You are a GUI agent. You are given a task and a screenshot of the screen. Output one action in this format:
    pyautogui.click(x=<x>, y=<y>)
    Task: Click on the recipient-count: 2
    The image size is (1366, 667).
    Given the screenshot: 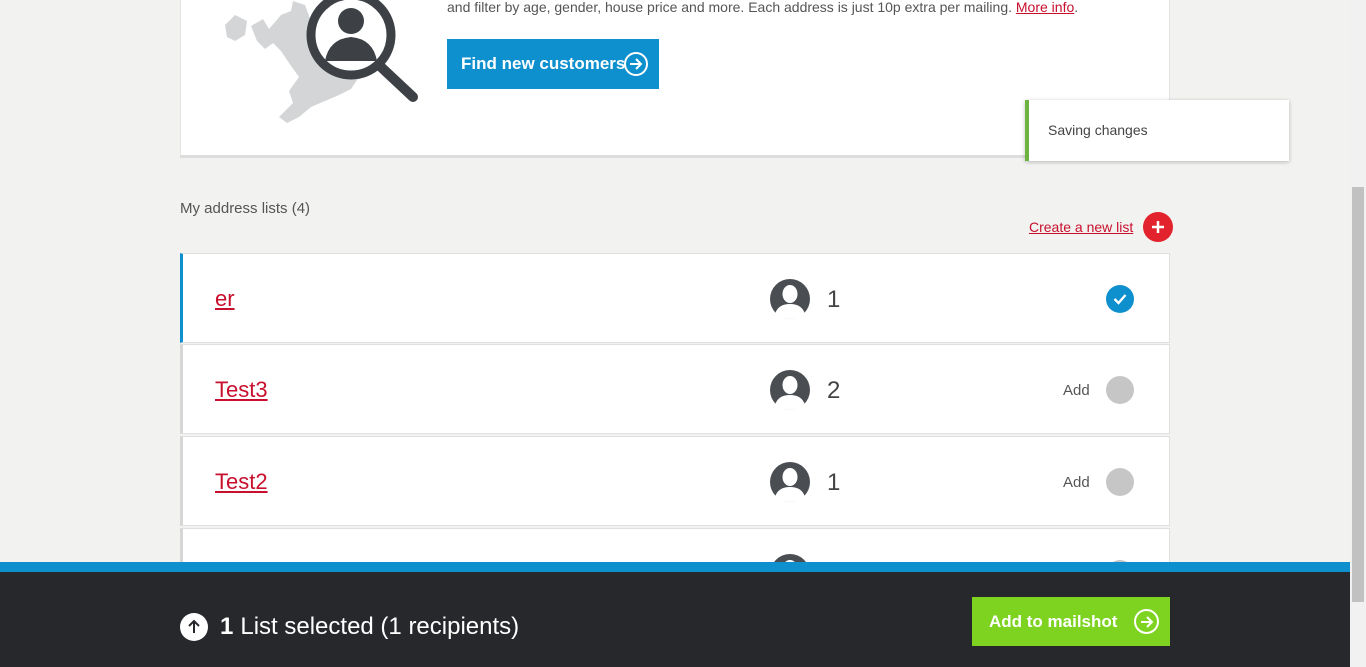 What is the action you would take?
    pyautogui.click(x=834, y=390)
    